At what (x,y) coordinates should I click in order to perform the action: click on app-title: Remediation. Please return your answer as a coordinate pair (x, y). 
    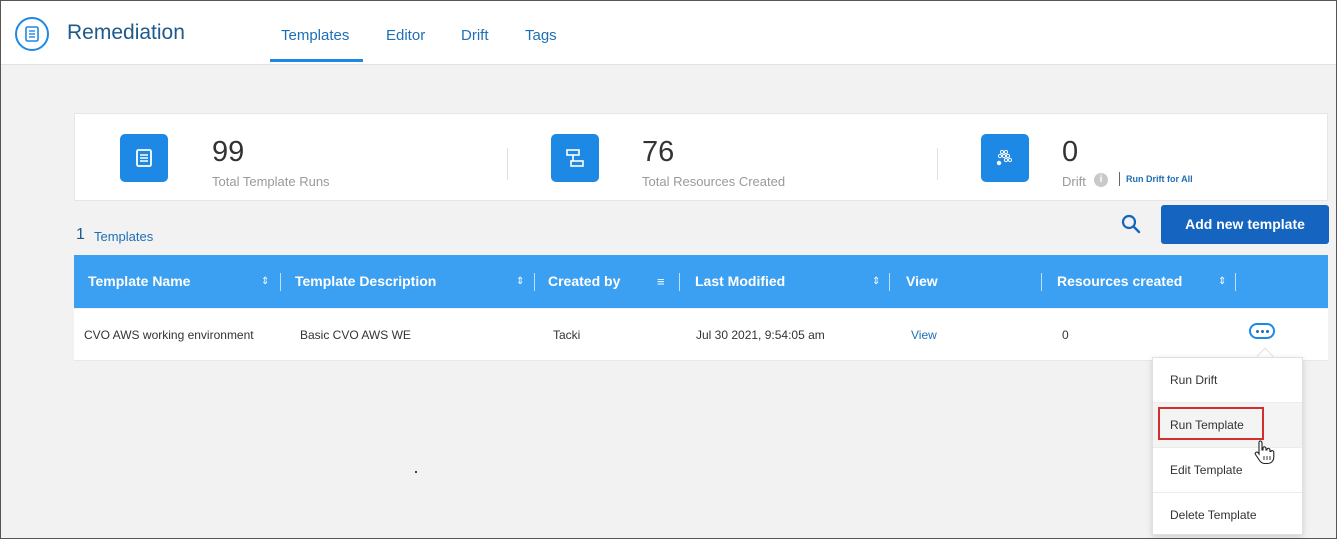
    Looking at the image, I should click on (126, 32).